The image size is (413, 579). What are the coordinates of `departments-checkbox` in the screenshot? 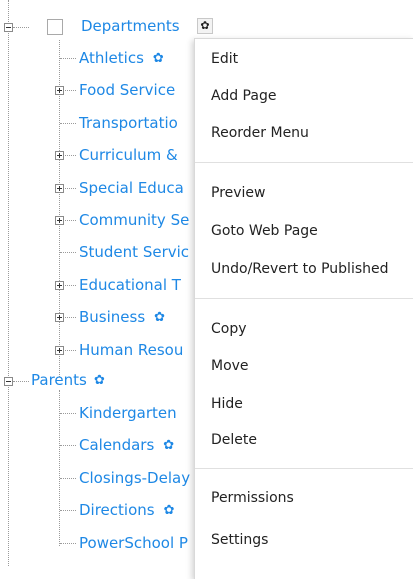 It's located at (55, 27).